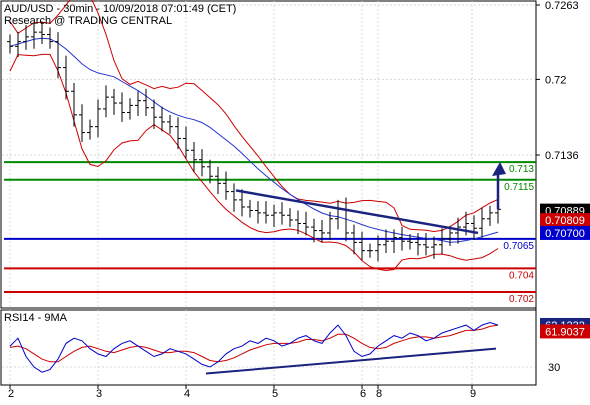  Describe the element at coordinates (562, 6) in the screenshot. I see `y-tick-label: 0.7263` at that location.